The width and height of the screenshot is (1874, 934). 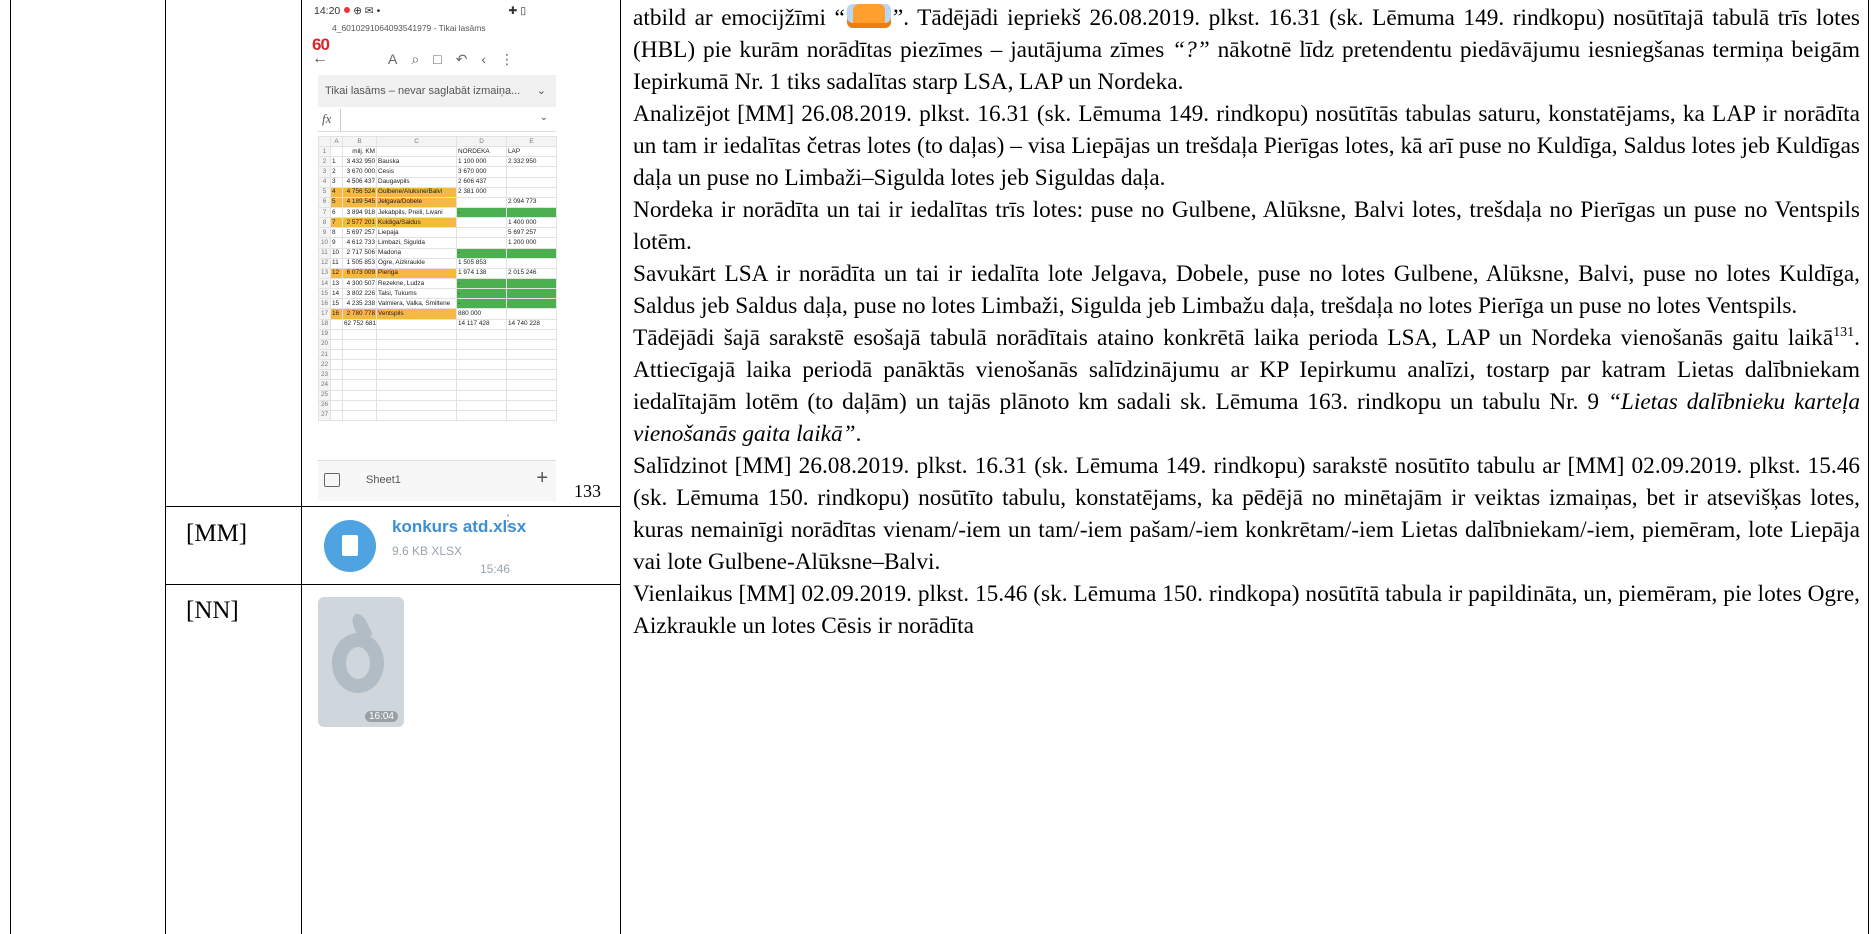 What do you see at coordinates (324, 233) in the screenshot?
I see `row-number: 9` at bounding box center [324, 233].